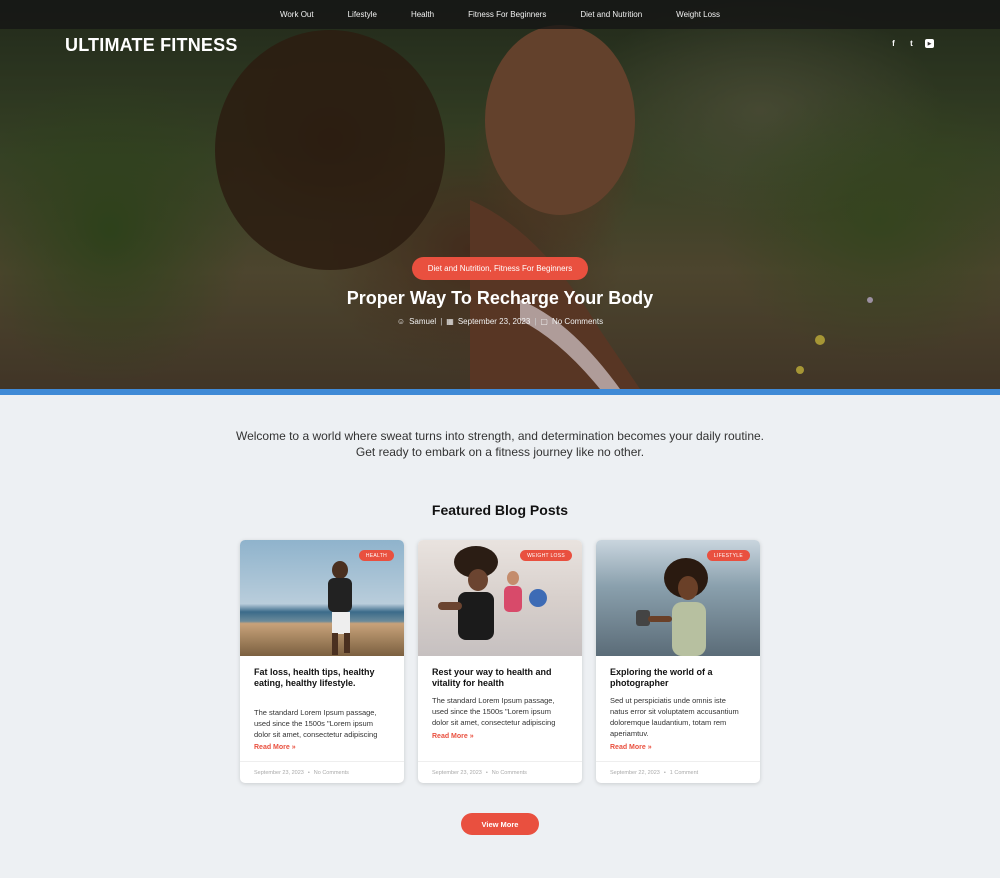 The height and width of the screenshot is (878, 1000). I want to click on card-image: WEIGHT LOSS, so click(500, 598).